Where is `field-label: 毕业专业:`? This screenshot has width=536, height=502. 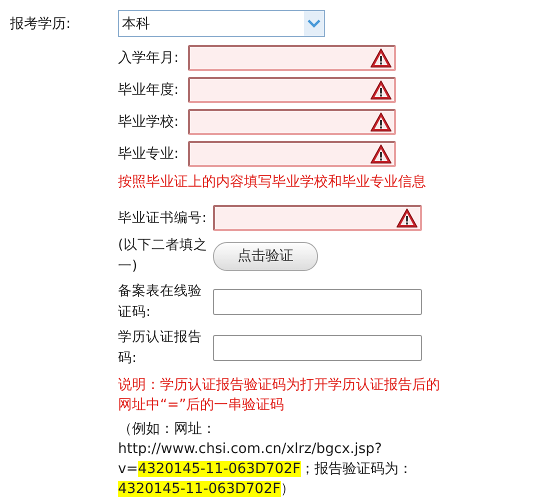
field-label: 毕业专业: is located at coordinates (149, 154).